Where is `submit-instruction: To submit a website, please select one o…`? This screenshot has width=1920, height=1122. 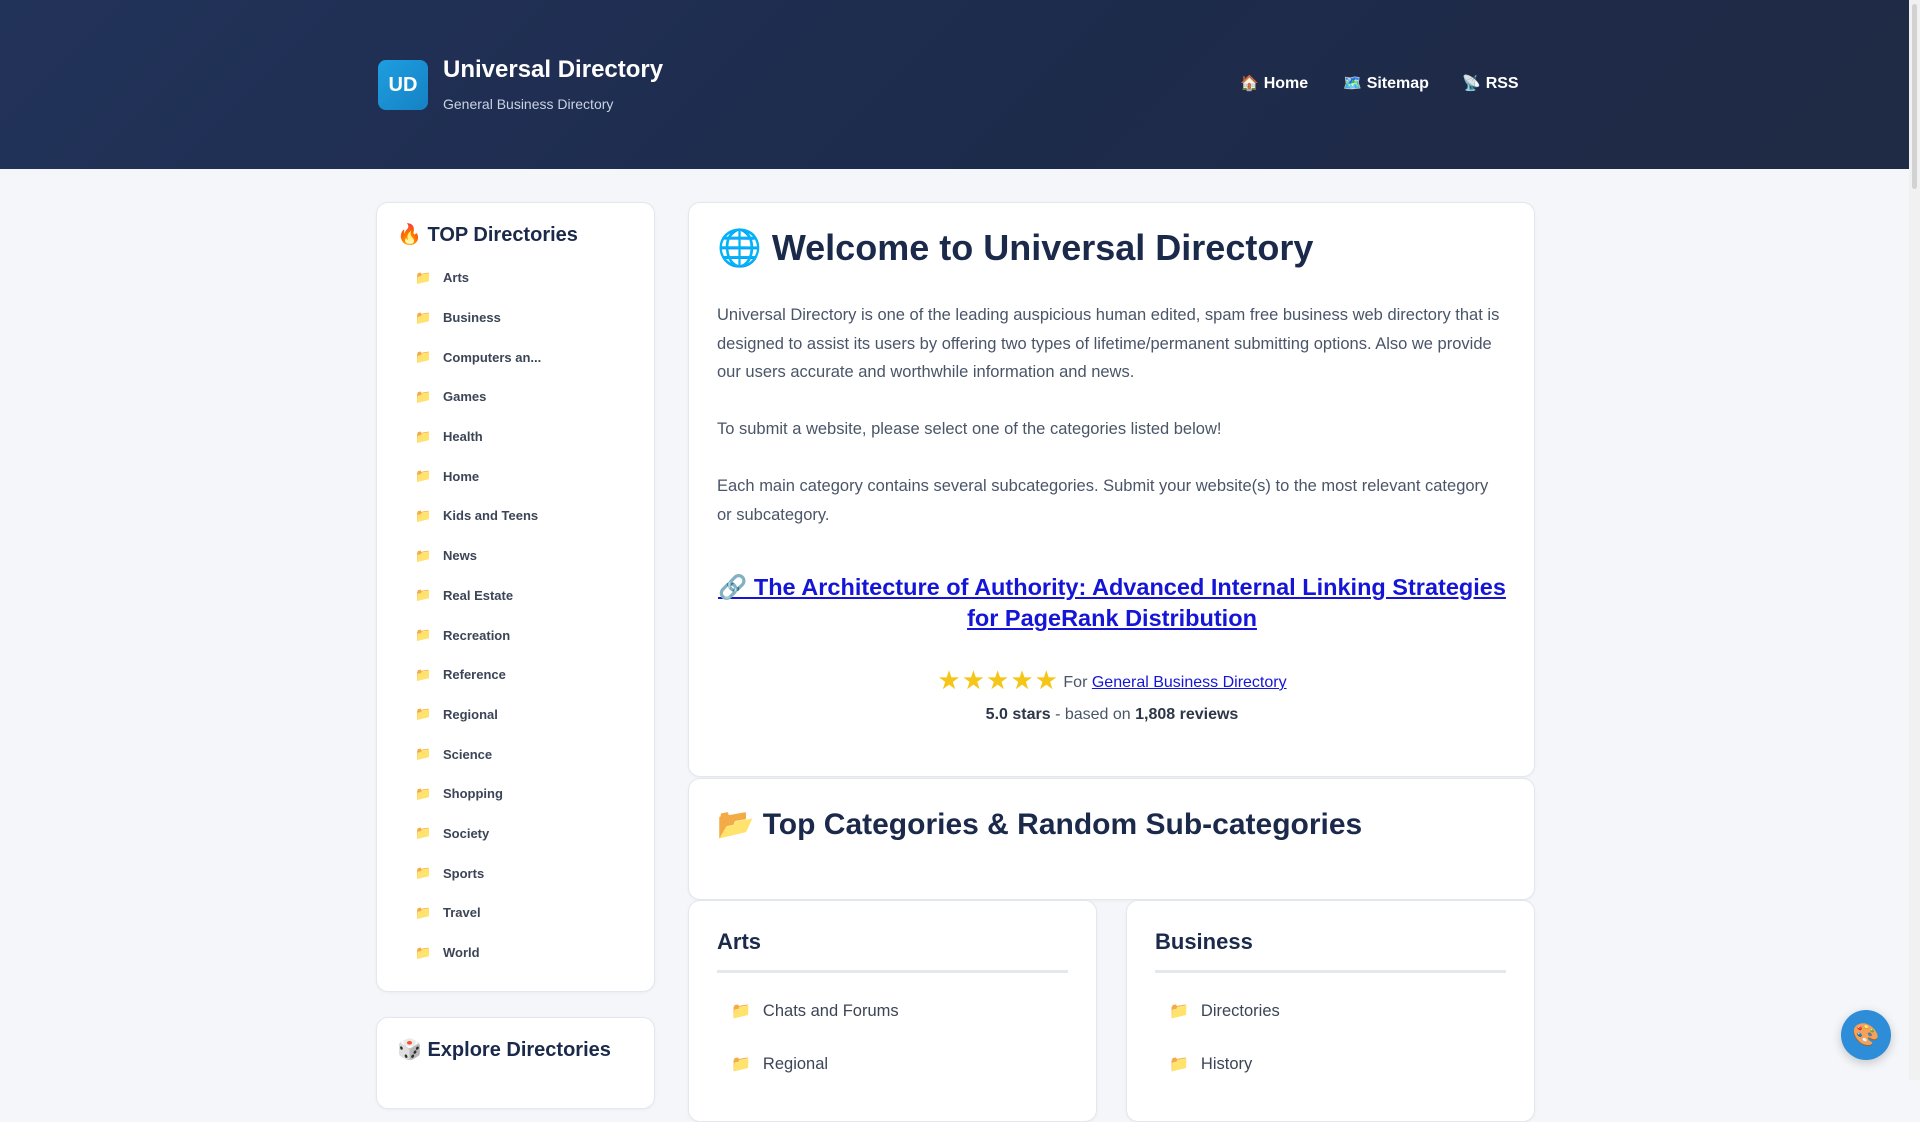
submit-instruction: To submit a website, please select one o… is located at coordinates (969, 429).